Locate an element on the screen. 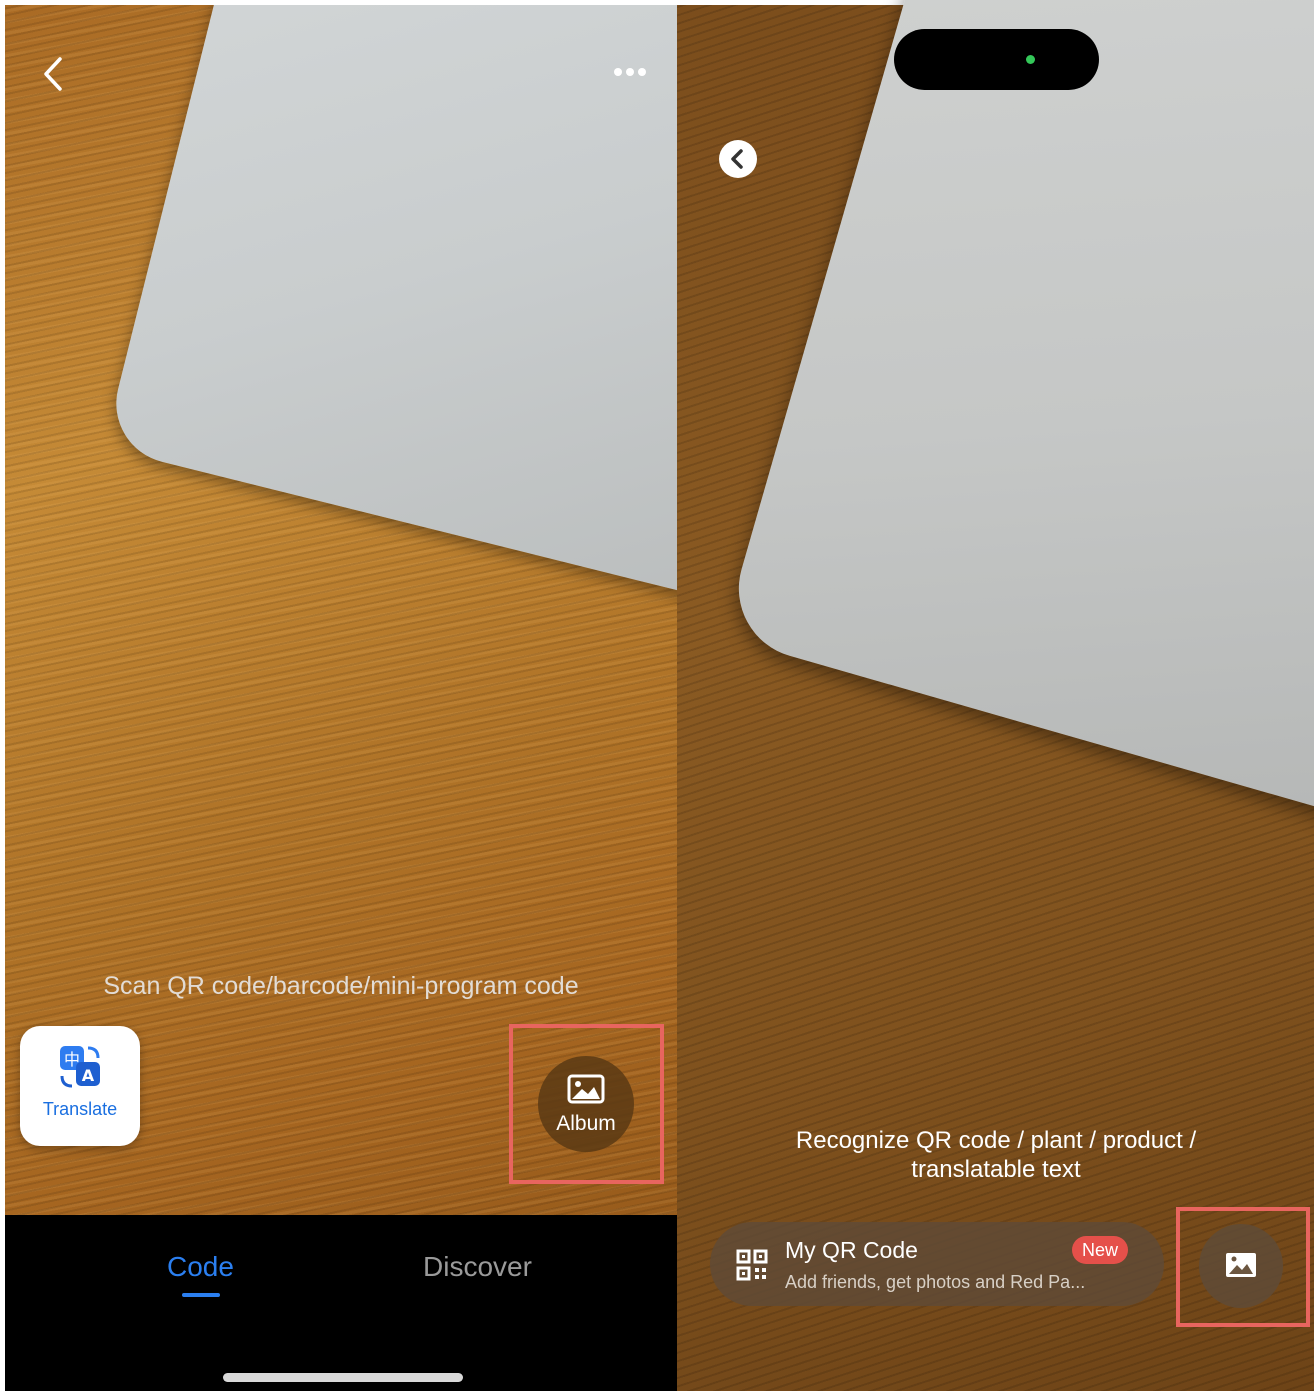 The image size is (1314, 1391). more-icon is located at coordinates (630, 72).